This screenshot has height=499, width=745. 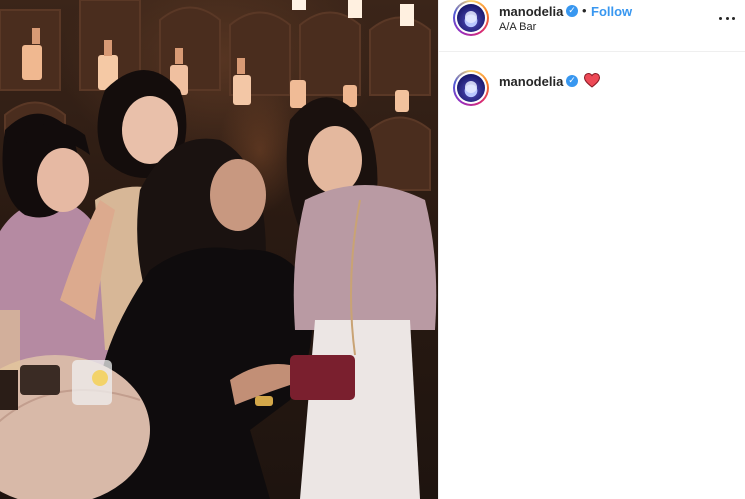 I want to click on profile-avatar, so click(x=471, y=18).